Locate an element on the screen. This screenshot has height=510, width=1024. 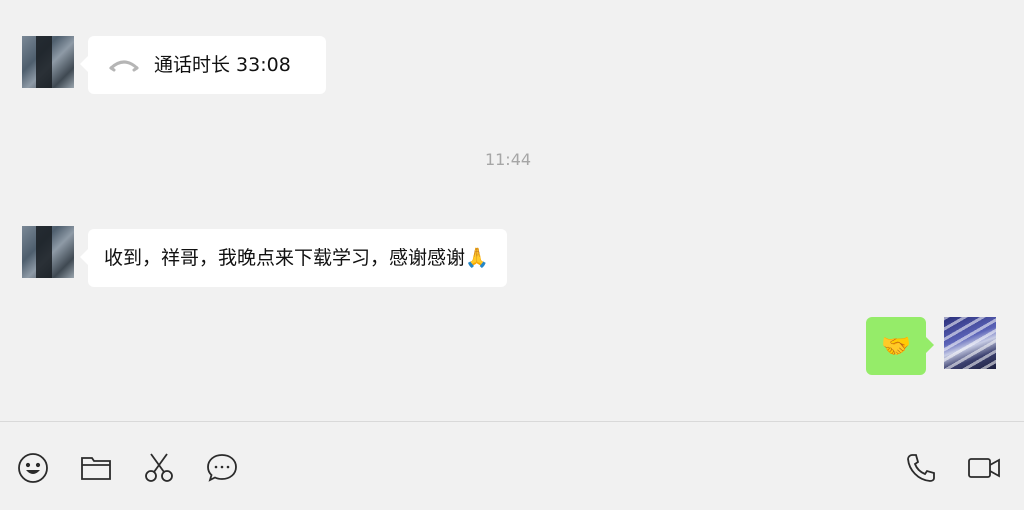
call-record-bubble: 通话时长 33:08 is located at coordinates (203, 65).